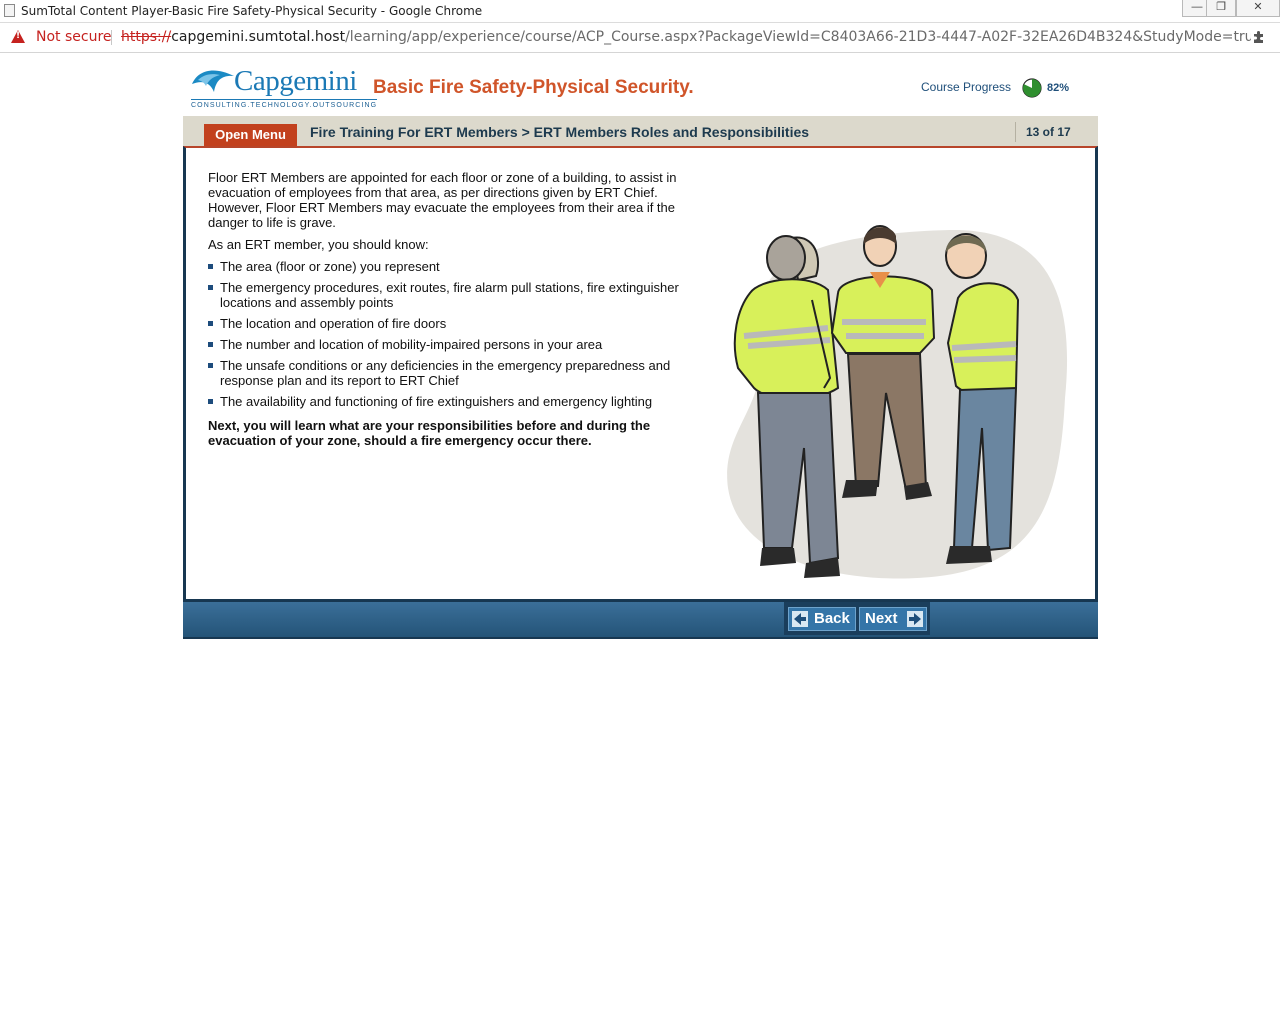 Image resolution: width=1280 pixels, height=1024 pixels. I want to click on next-button: Next, so click(893, 619).